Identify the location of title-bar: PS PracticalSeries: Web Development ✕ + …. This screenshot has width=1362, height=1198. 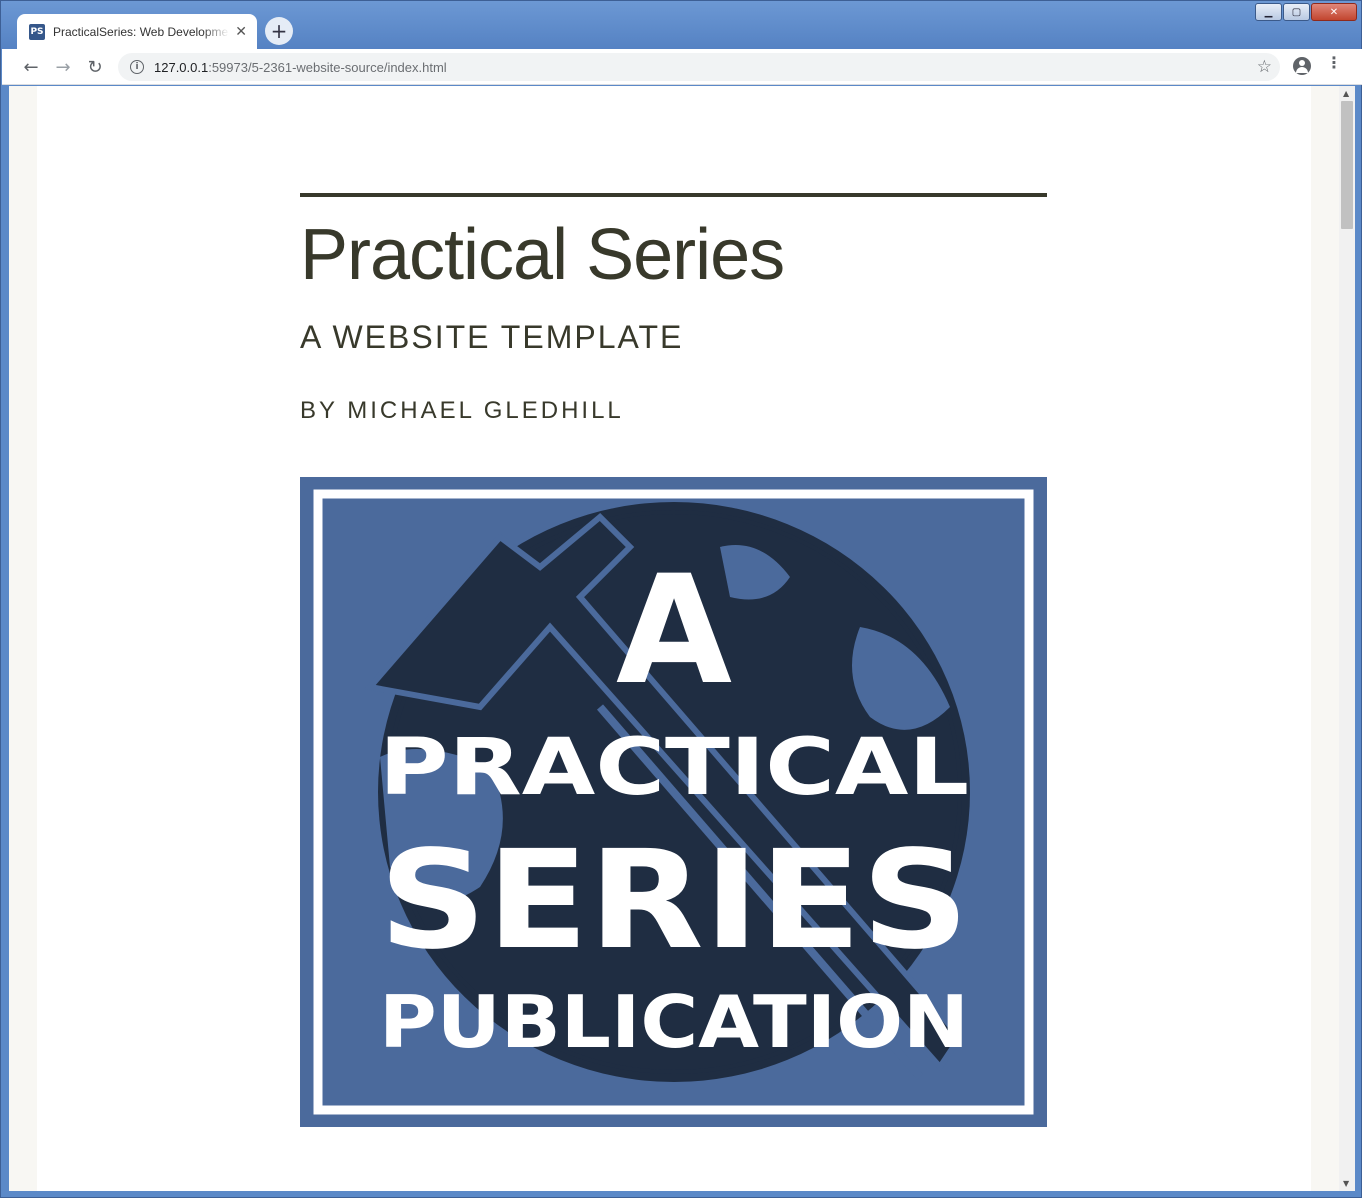
(681, 25).